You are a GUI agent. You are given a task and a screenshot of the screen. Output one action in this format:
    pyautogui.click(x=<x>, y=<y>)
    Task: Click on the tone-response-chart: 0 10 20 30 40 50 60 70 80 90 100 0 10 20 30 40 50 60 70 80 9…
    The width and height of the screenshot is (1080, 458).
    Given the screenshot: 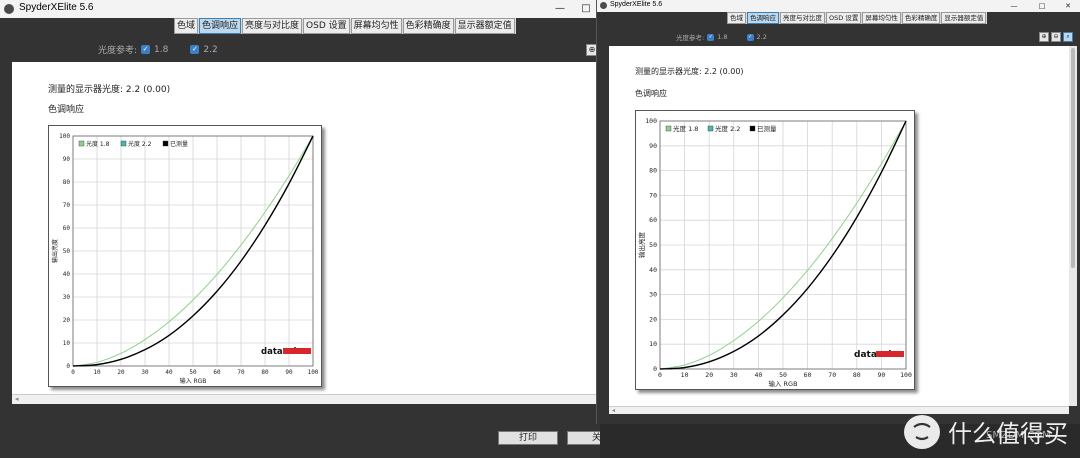 What is the action you would take?
    pyautogui.click(x=185, y=256)
    